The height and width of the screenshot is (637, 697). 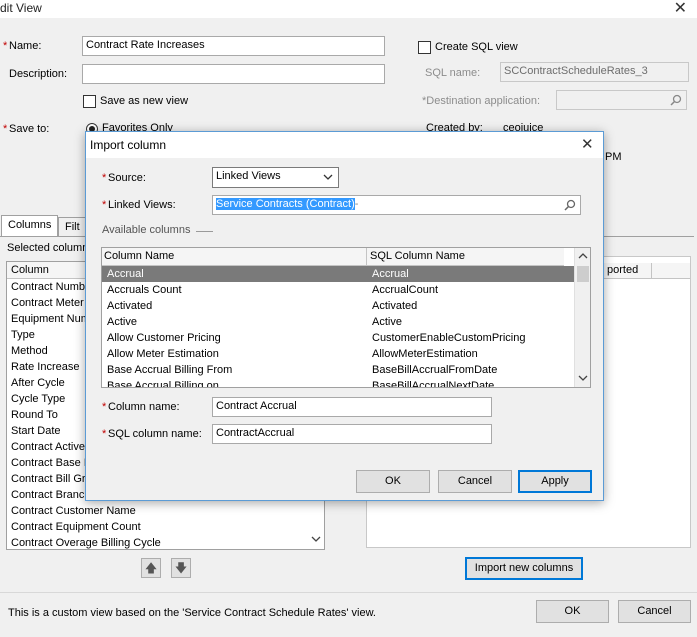 I want to click on move-down-icon: 🡇, so click(x=181, y=568).